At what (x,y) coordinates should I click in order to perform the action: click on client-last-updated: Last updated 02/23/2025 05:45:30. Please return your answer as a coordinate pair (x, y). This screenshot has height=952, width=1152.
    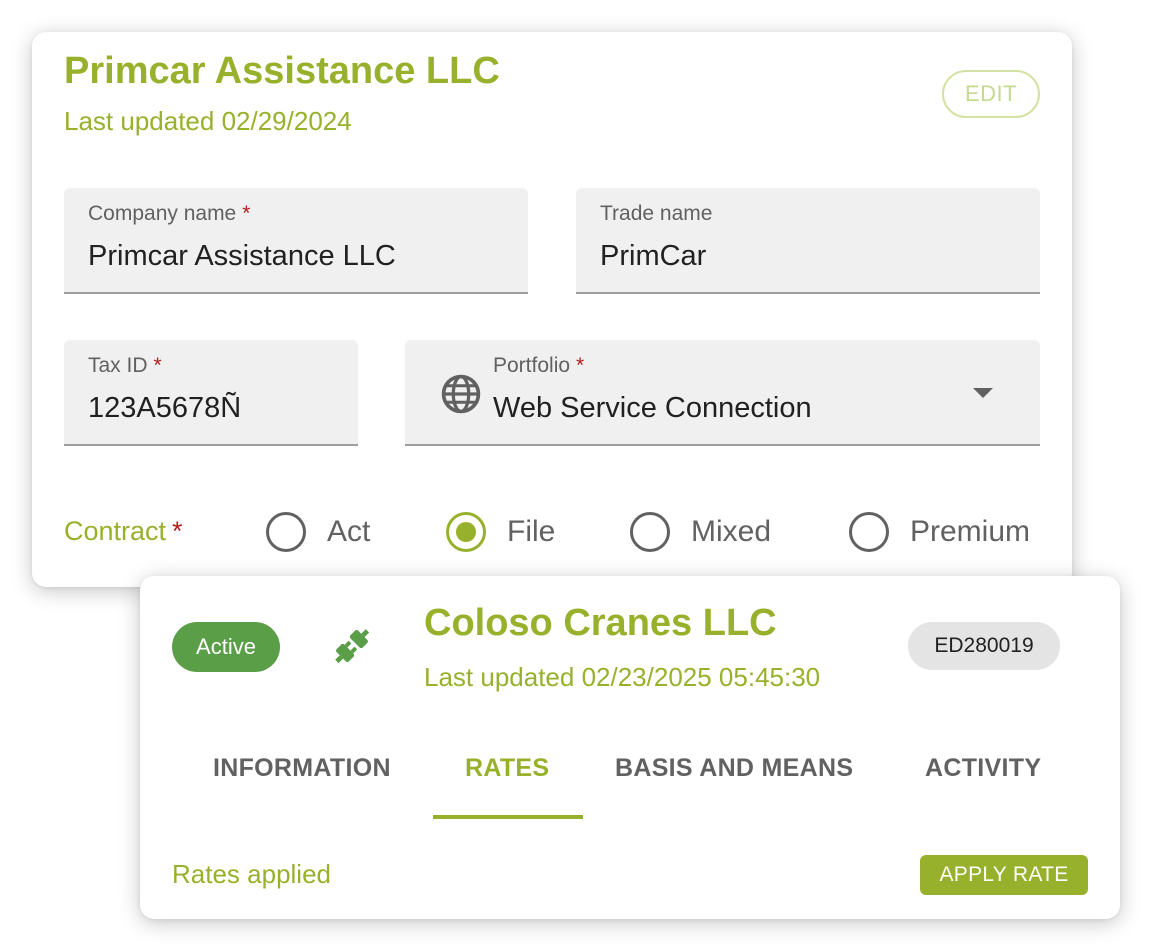
    Looking at the image, I should click on (622, 677).